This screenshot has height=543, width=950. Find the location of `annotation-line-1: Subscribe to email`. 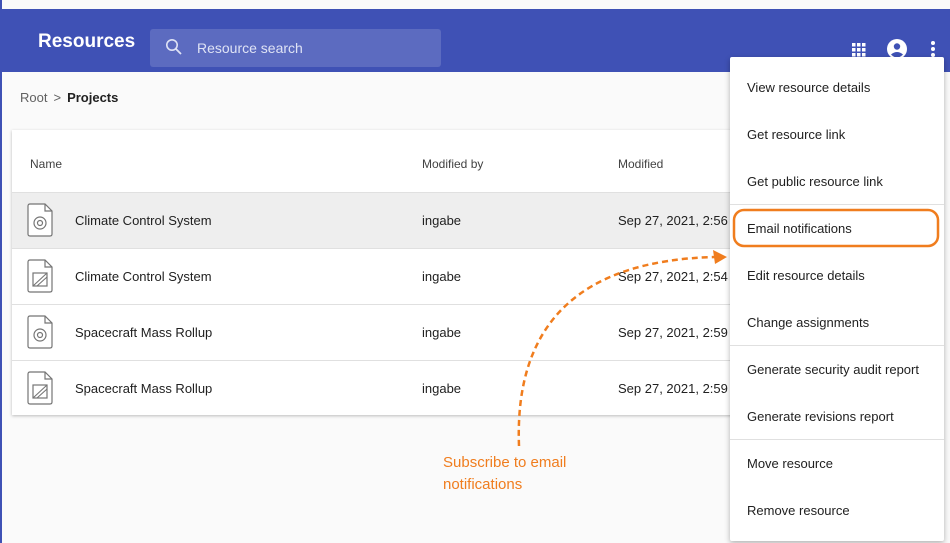

annotation-line-1: Subscribe to email is located at coordinates (505, 462).